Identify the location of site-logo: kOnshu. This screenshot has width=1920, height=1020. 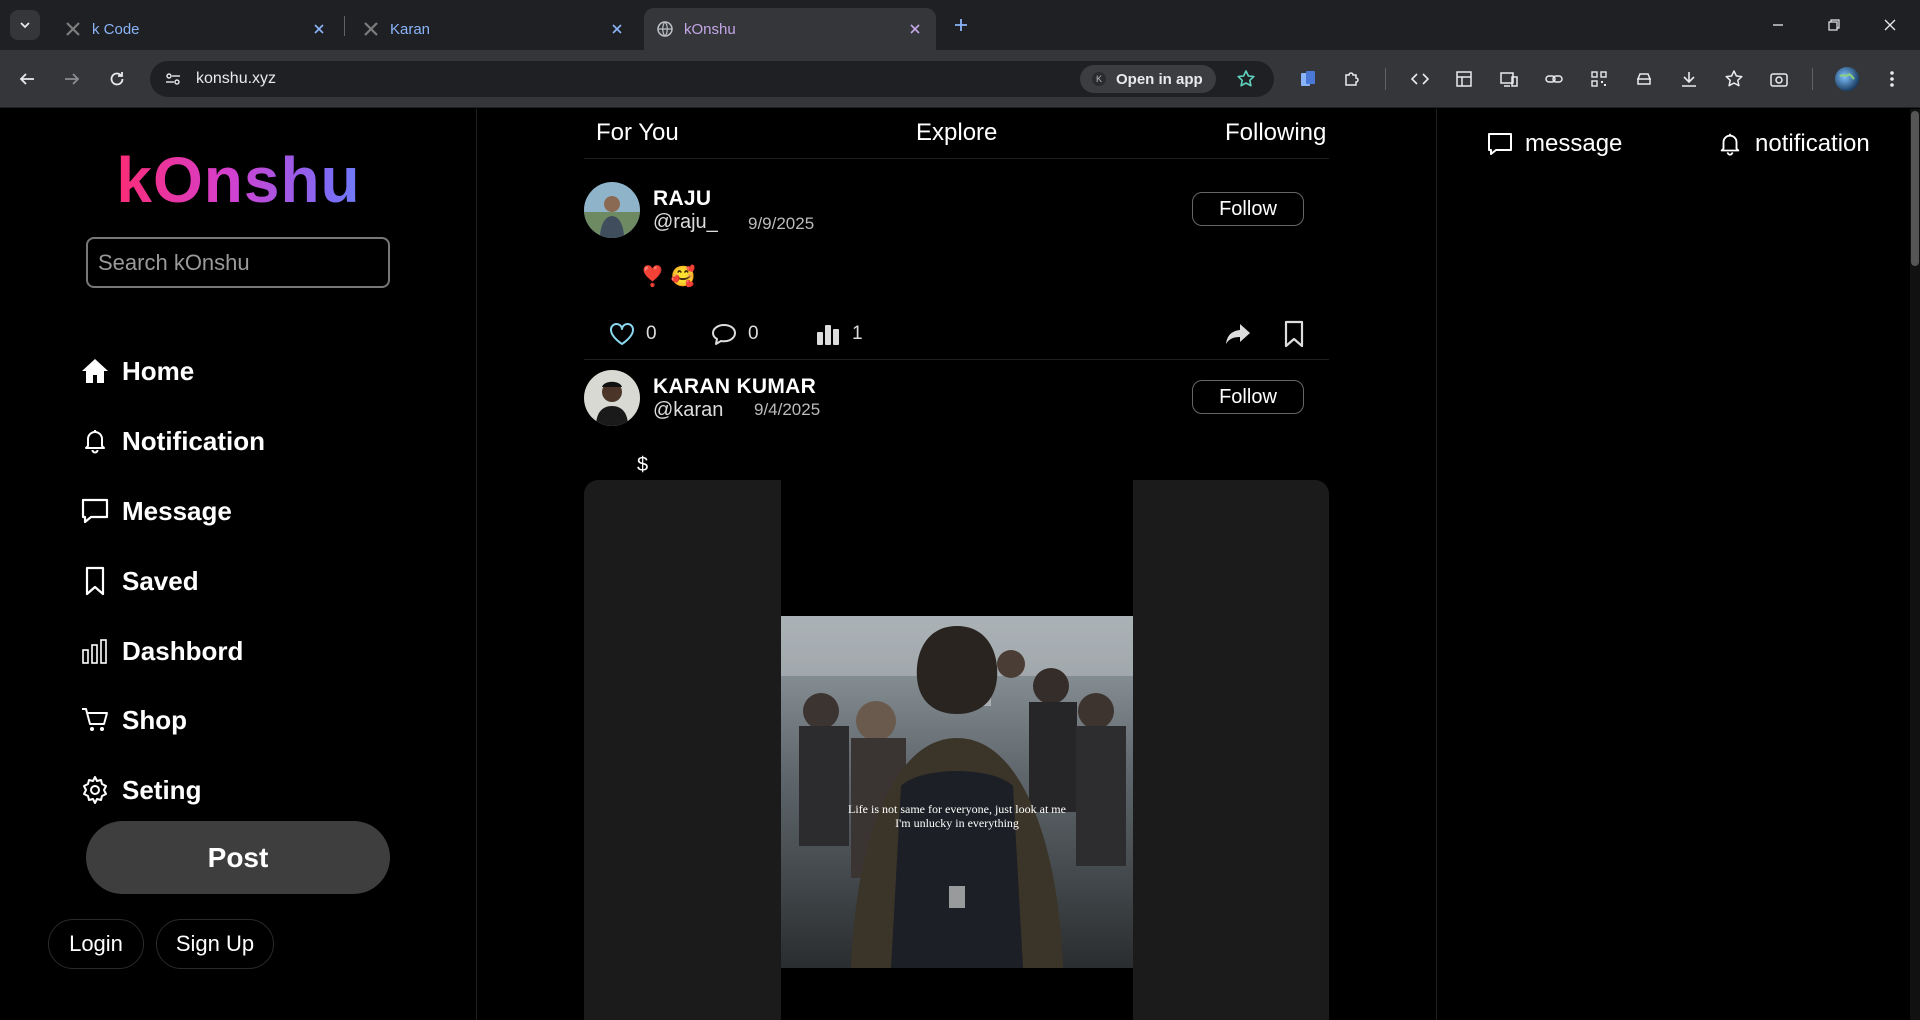
(238, 180).